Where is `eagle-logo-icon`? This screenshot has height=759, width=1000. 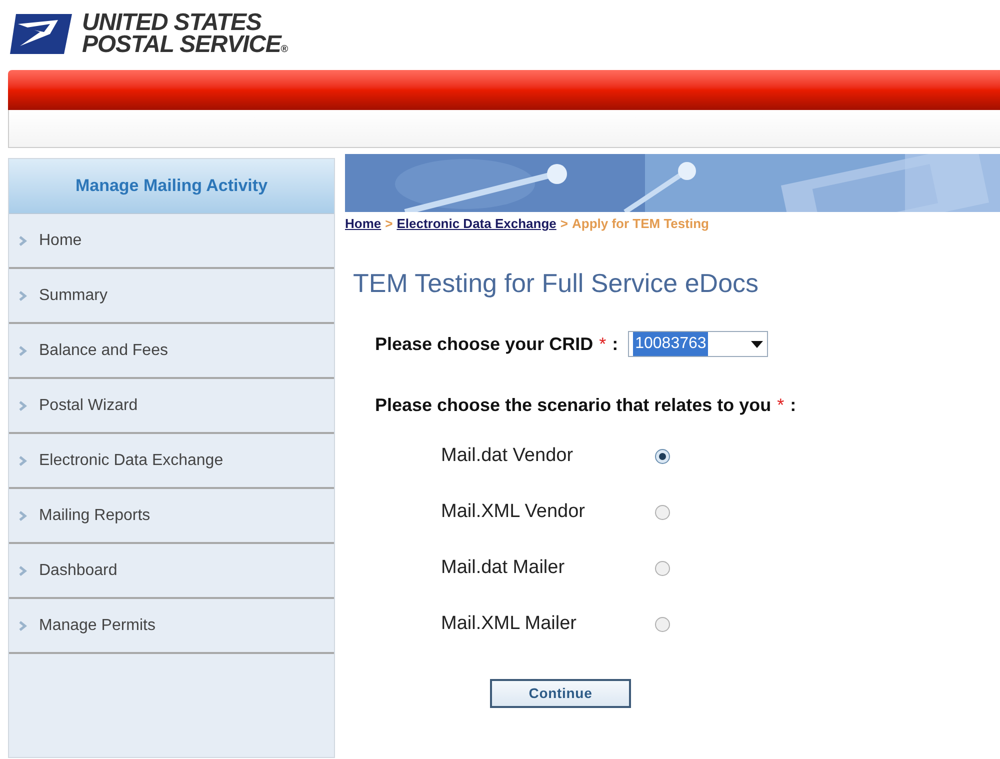
eagle-logo-icon is located at coordinates (42, 34).